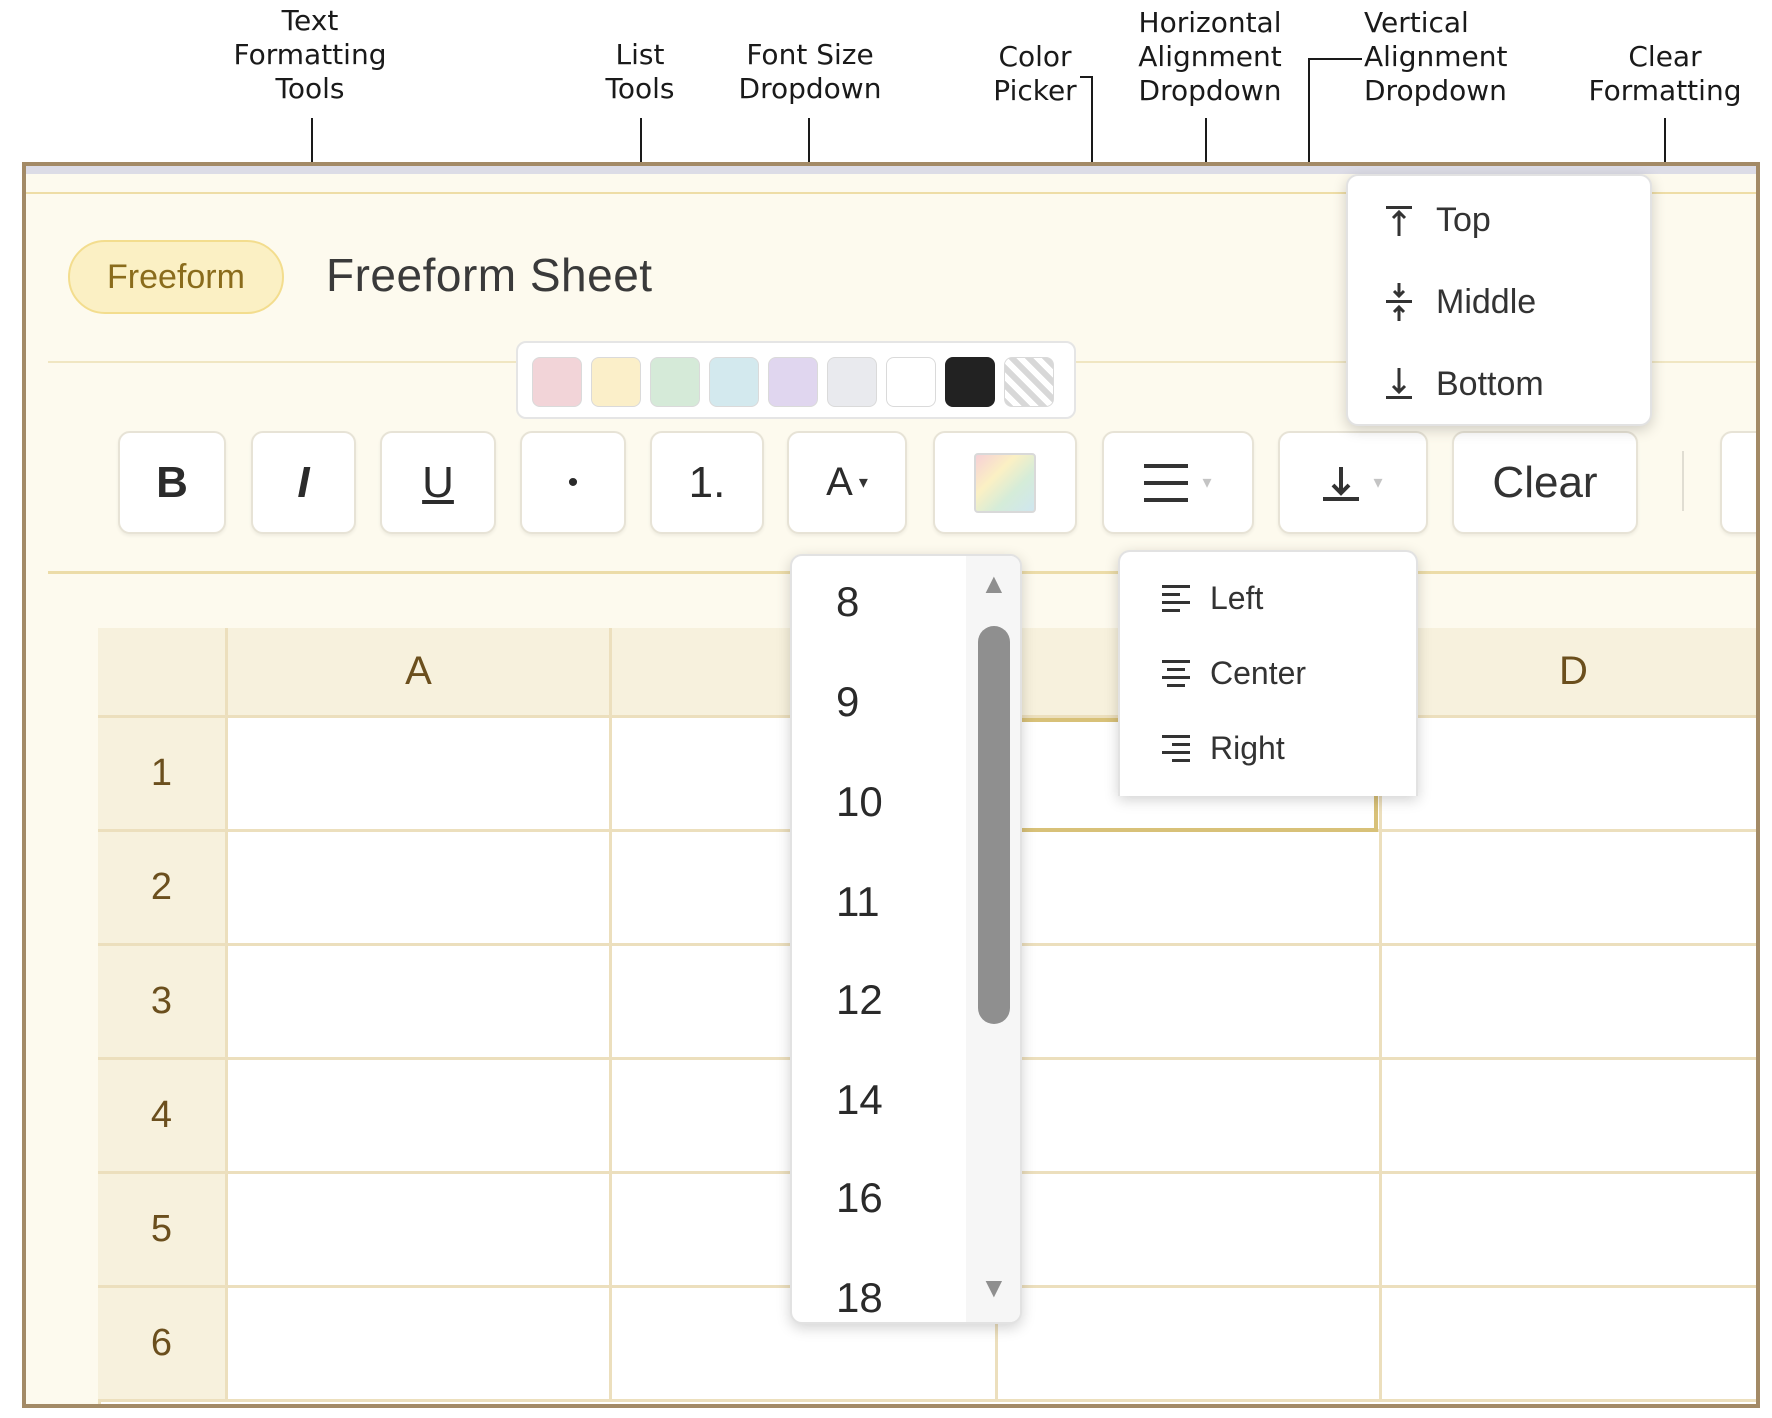 Image resolution: width=1772 pixels, height=1418 pixels. I want to click on row-header-6: 6, so click(163, 1345).